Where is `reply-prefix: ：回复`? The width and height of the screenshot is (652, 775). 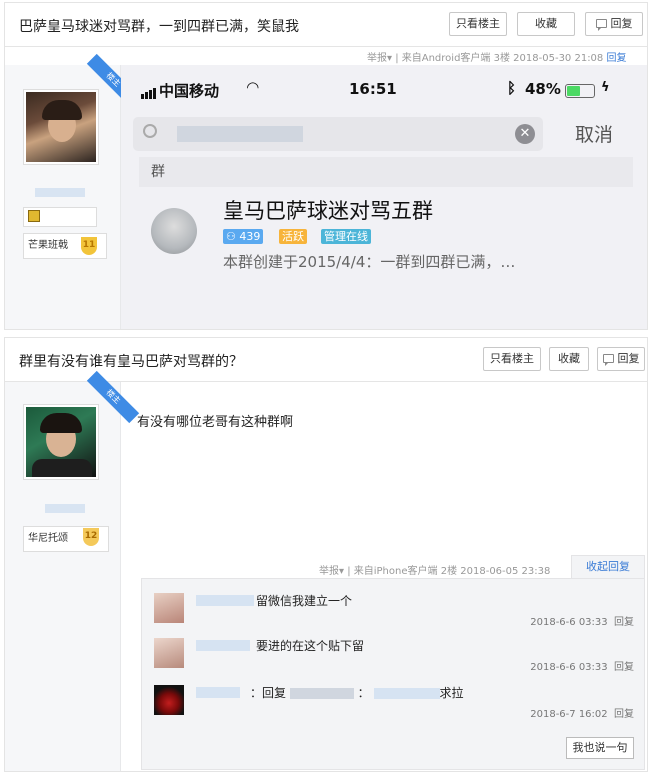 reply-prefix: ：回复 is located at coordinates (268, 693).